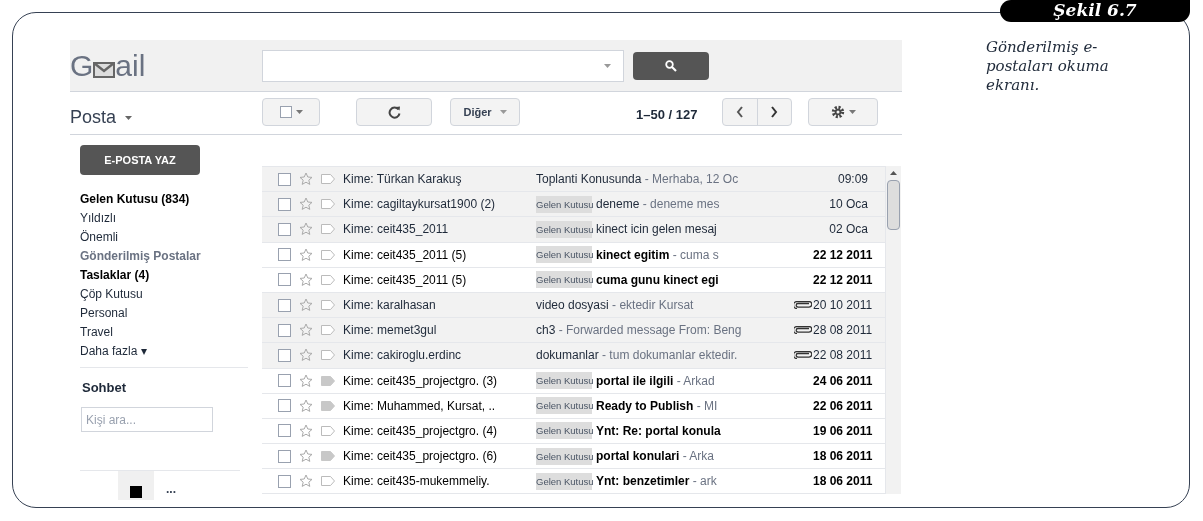 Image resolution: width=1203 pixels, height=521 pixels. What do you see at coordinates (165, 313) in the screenshot?
I see `folder-item: Personal` at bounding box center [165, 313].